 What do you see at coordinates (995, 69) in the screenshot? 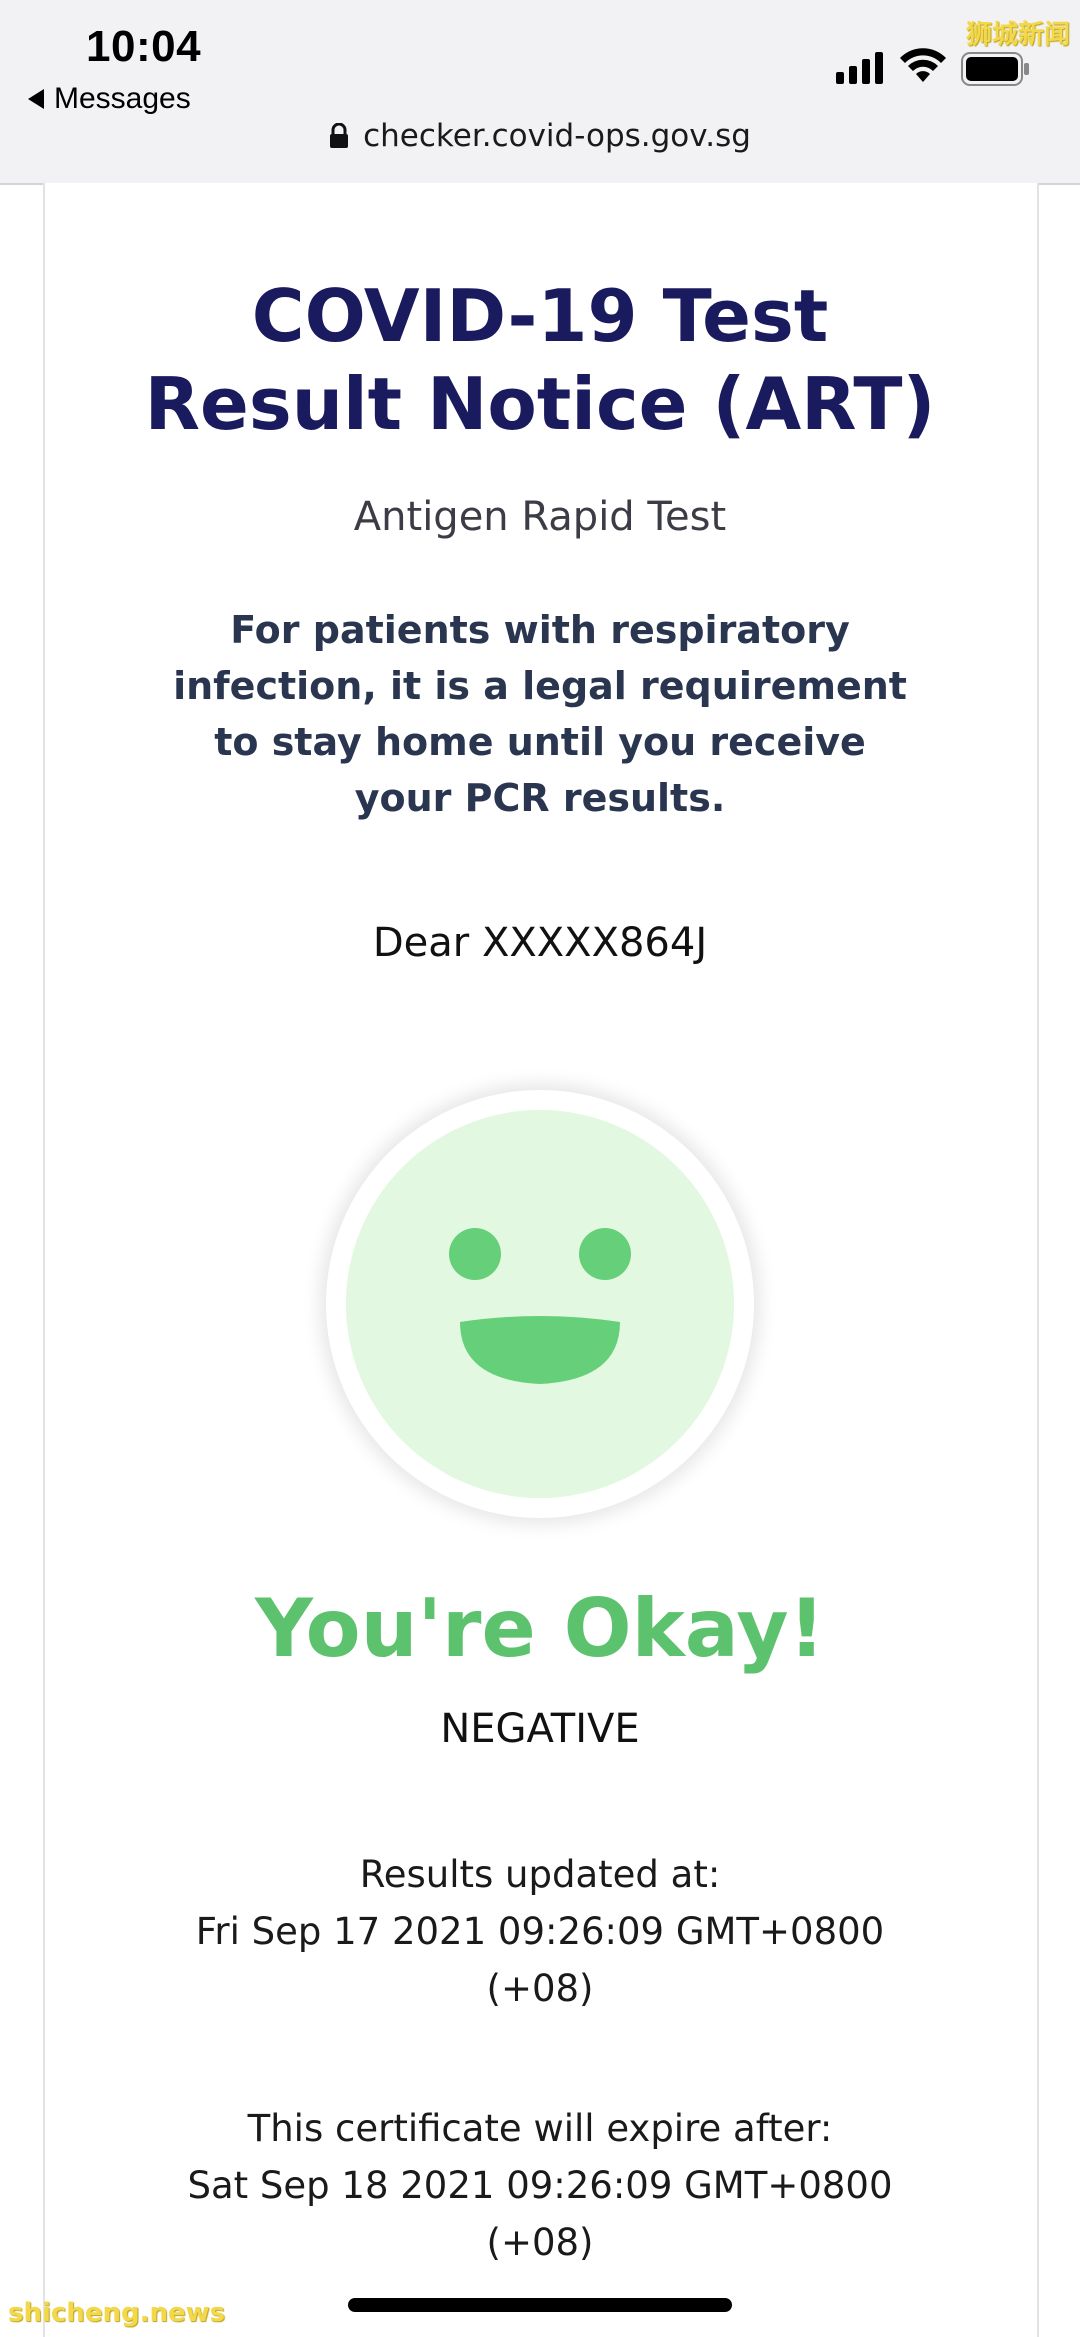
I see `battery-icon` at bounding box center [995, 69].